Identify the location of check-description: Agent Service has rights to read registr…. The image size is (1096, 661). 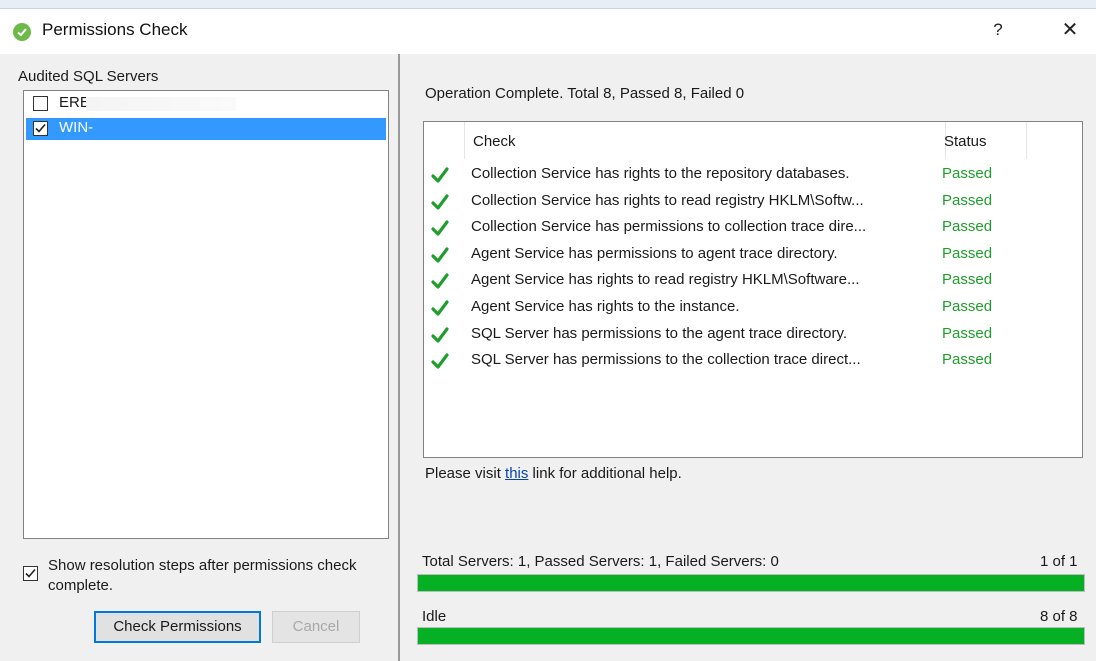
(665, 280).